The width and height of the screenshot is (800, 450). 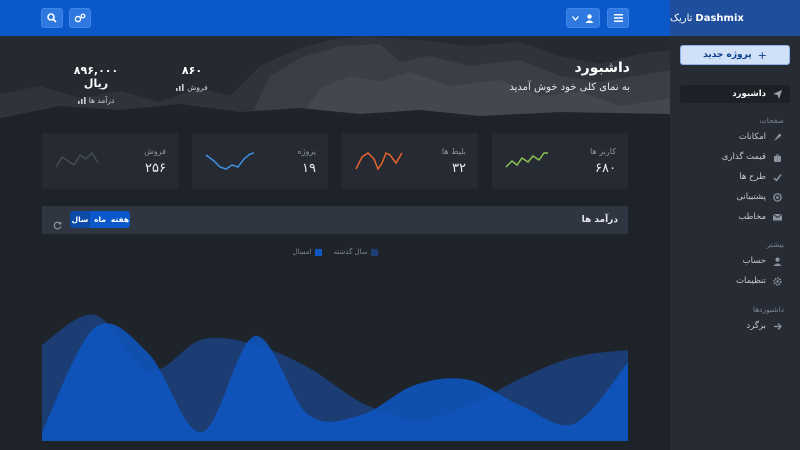 I want to click on stat-card-sales: فروش ۲۵۶, so click(x=110, y=161).